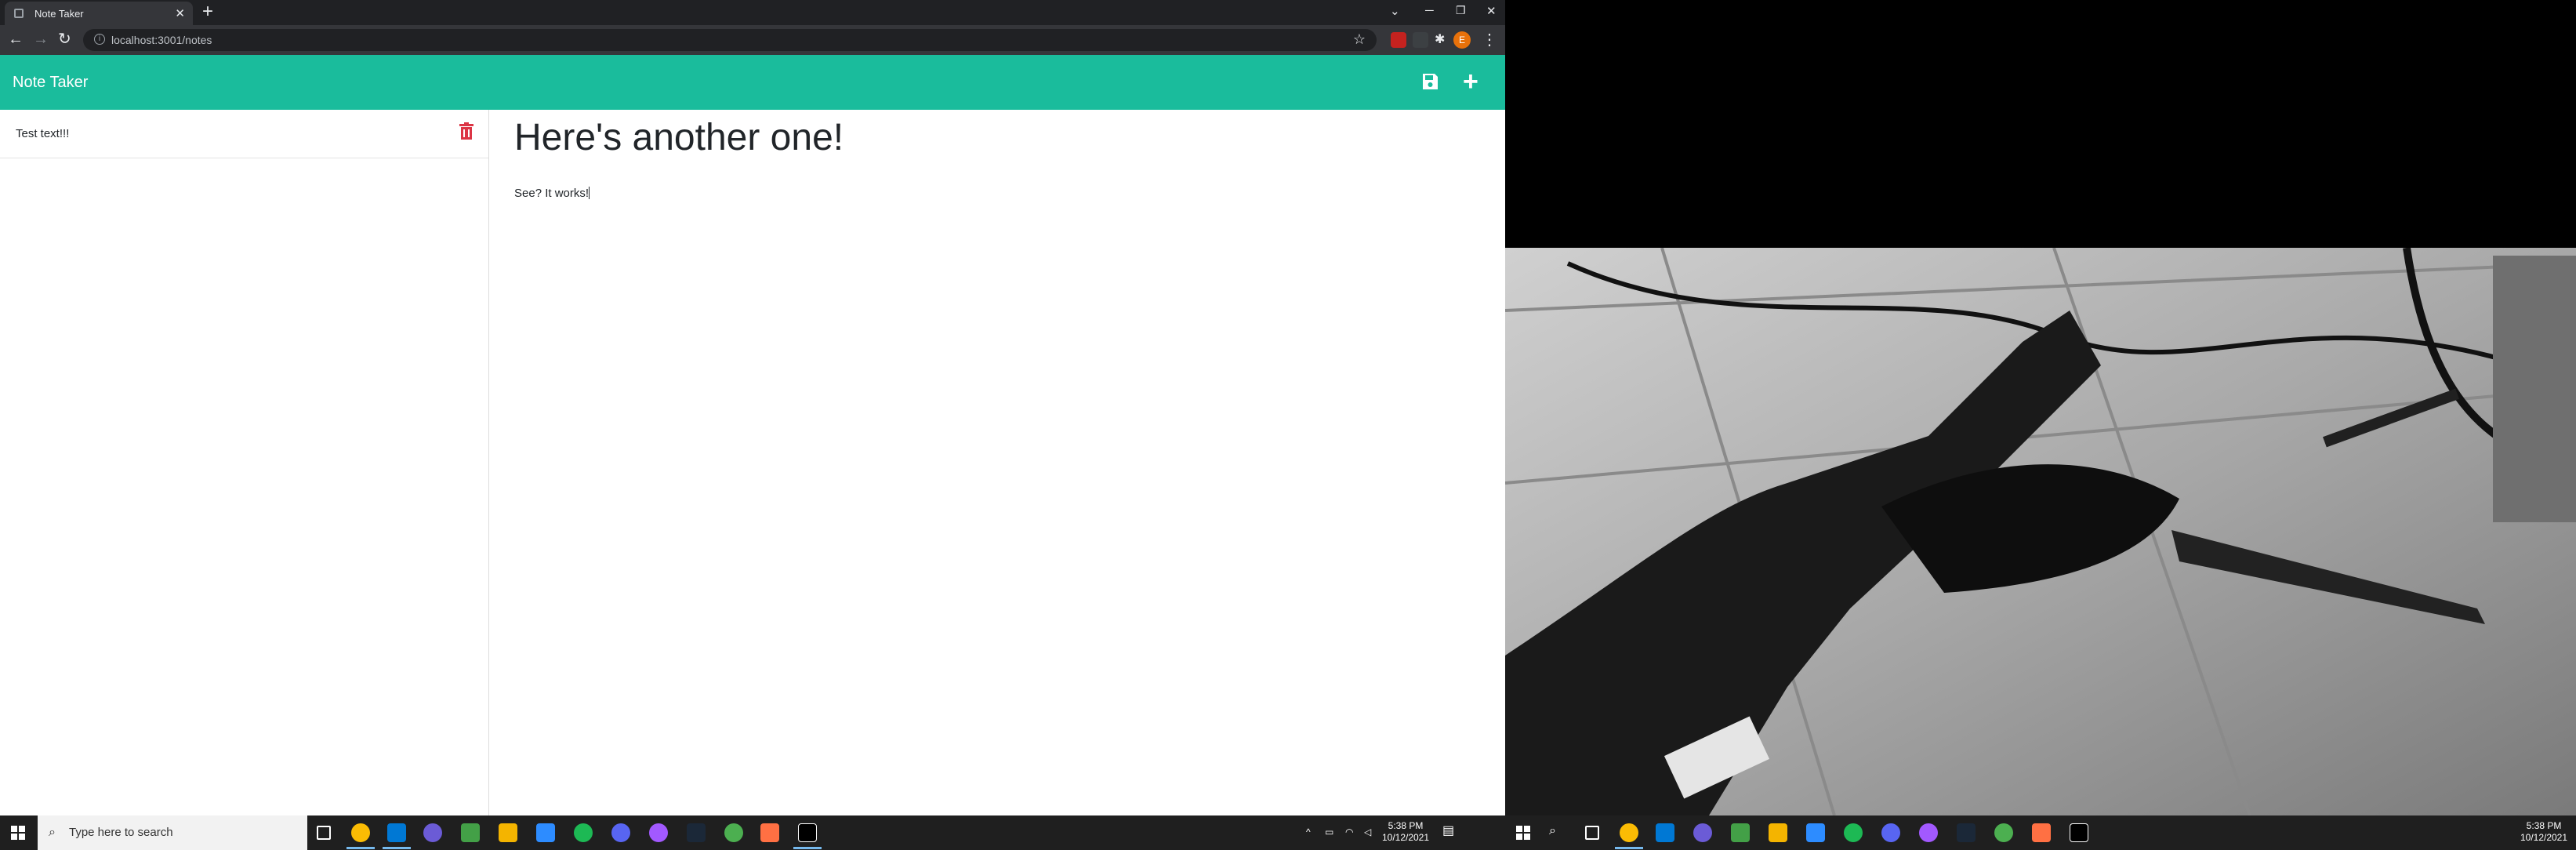 Image resolution: width=2576 pixels, height=850 pixels. Describe the element at coordinates (1490, 39) in the screenshot. I see `browser-menu-icon: ⋮` at that location.